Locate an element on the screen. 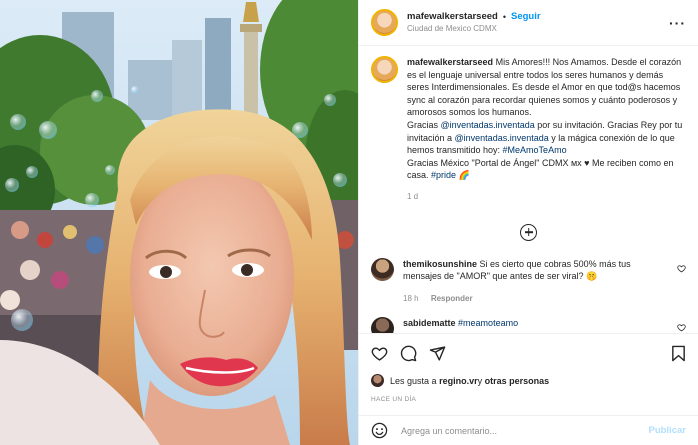 This screenshot has width=698, height=445. hashtag-link: #MeAmoTeAmo is located at coordinates (535, 150).